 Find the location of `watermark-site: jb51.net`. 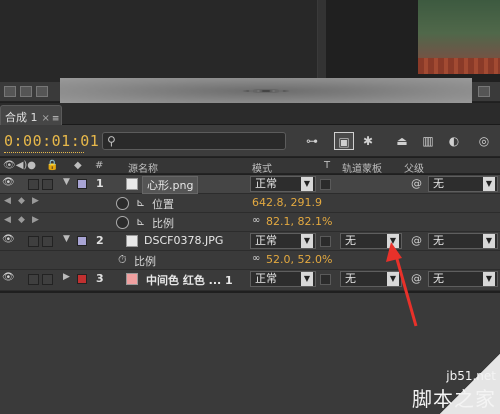

watermark-site: jb51.net is located at coordinates (471, 376).